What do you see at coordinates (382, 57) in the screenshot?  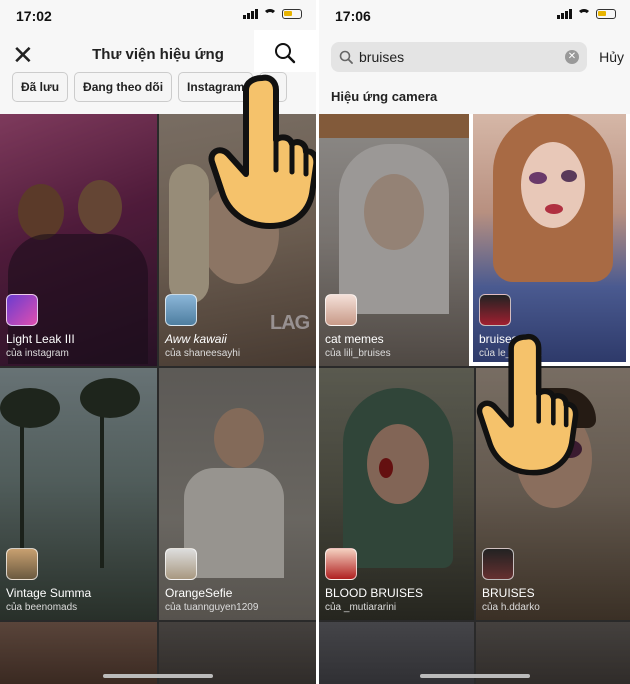 I see `search-query: bruises` at bounding box center [382, 57].